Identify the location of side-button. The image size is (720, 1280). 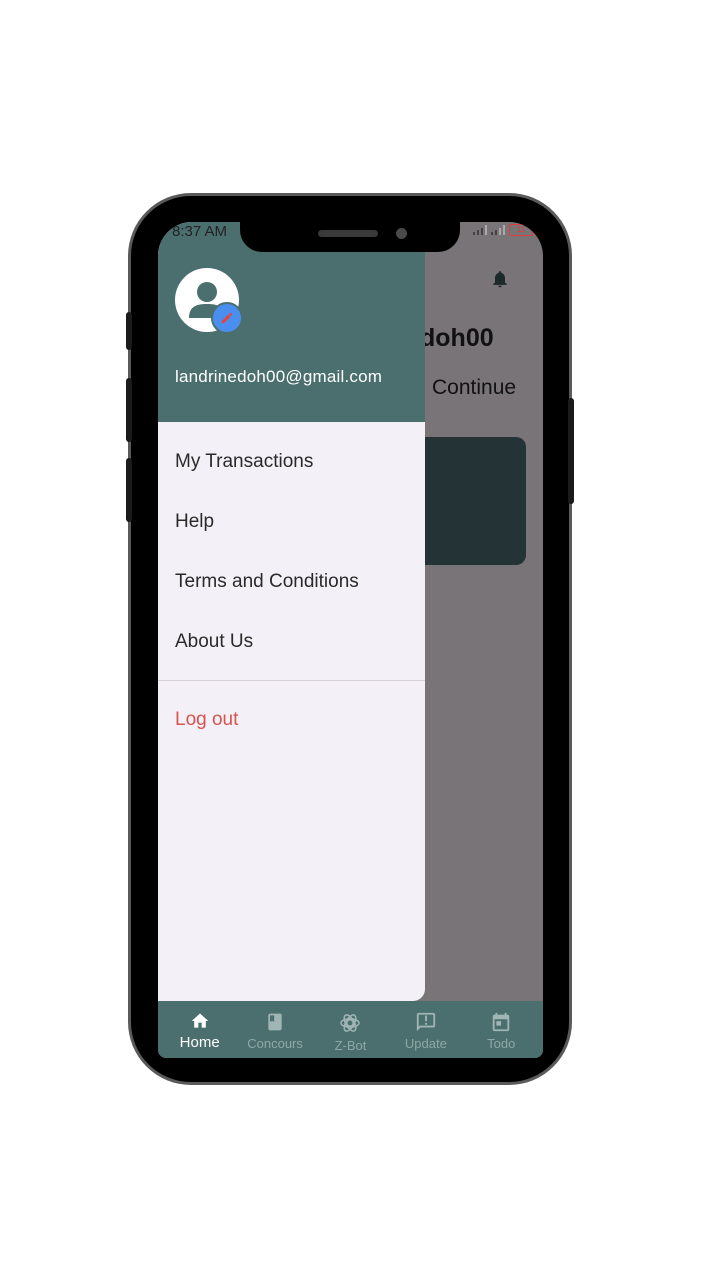
(129, 331).